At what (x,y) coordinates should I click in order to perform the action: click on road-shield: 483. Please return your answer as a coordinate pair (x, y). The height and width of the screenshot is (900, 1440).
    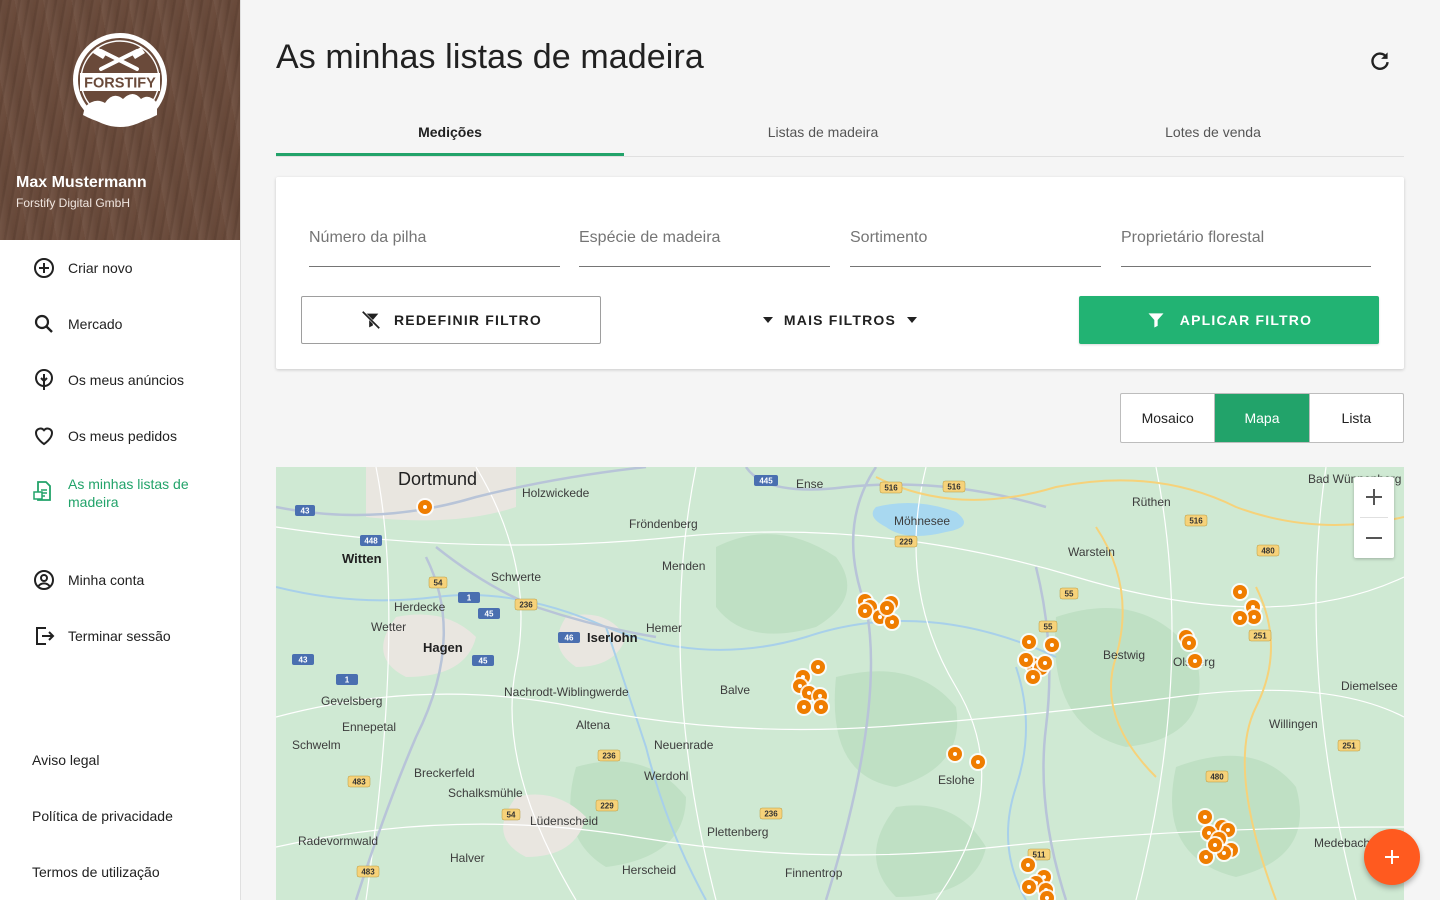
    Looking at the image, I should click on (359, 781).